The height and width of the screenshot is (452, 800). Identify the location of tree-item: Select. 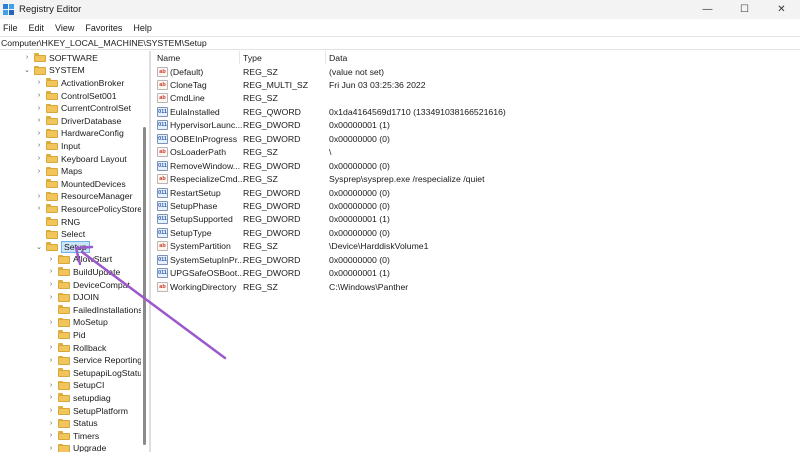
(60, 234).